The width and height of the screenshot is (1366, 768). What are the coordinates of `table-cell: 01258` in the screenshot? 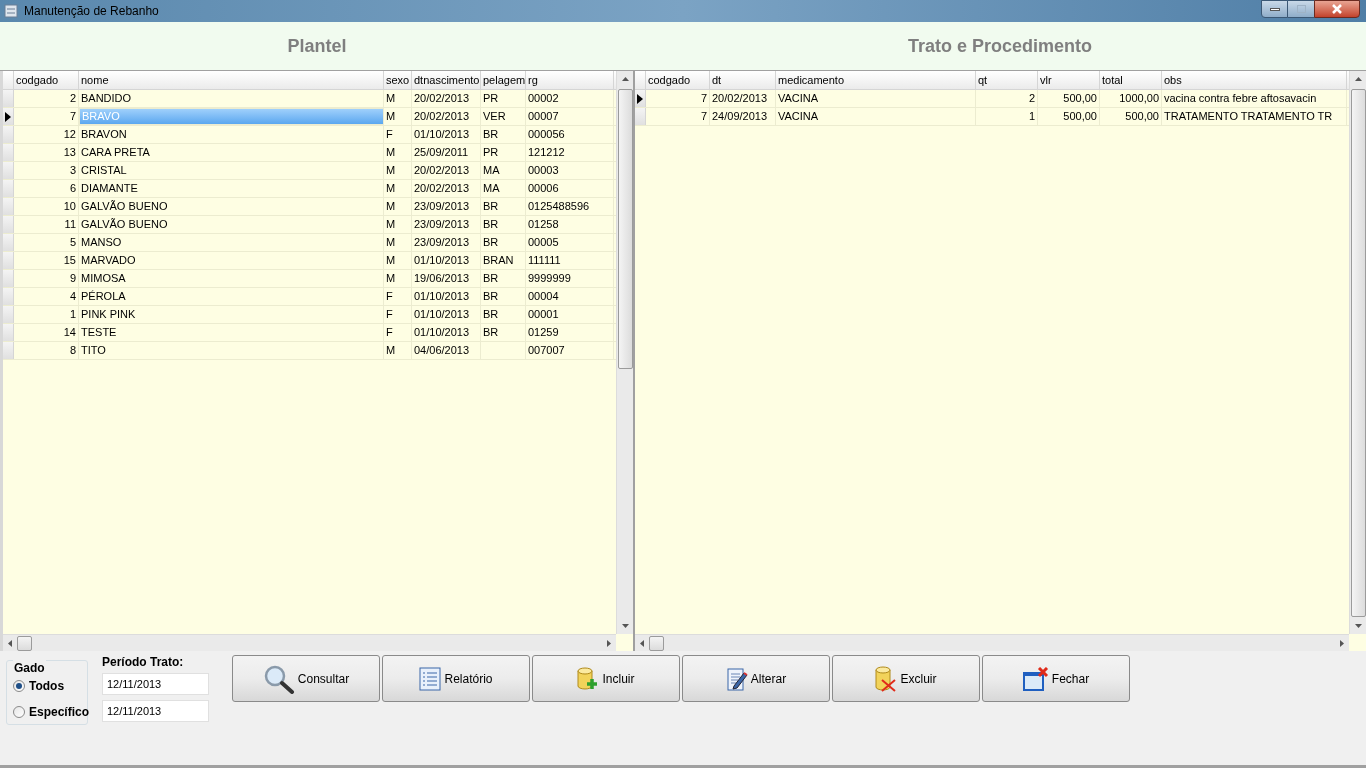 It's located at (570, 224).